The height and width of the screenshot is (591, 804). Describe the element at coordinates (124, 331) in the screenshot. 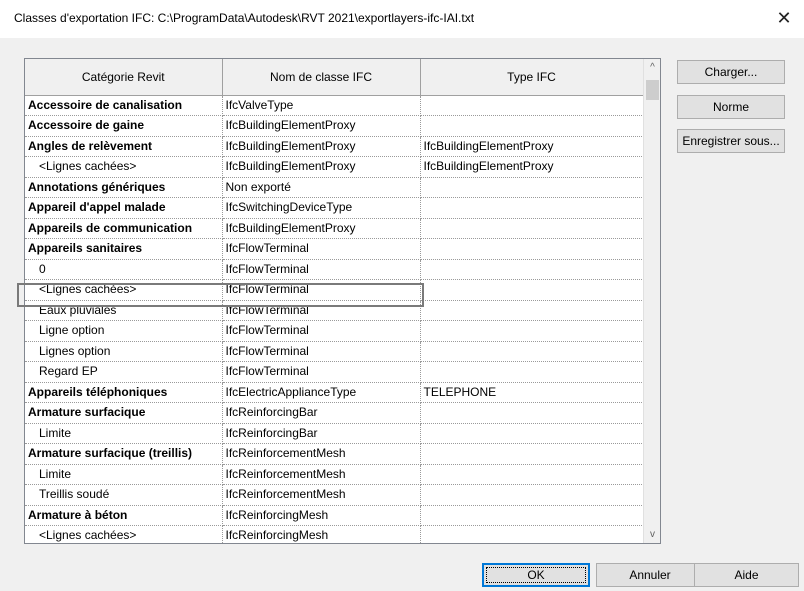

I see `cell-revit-category: Ligne option` at that location.